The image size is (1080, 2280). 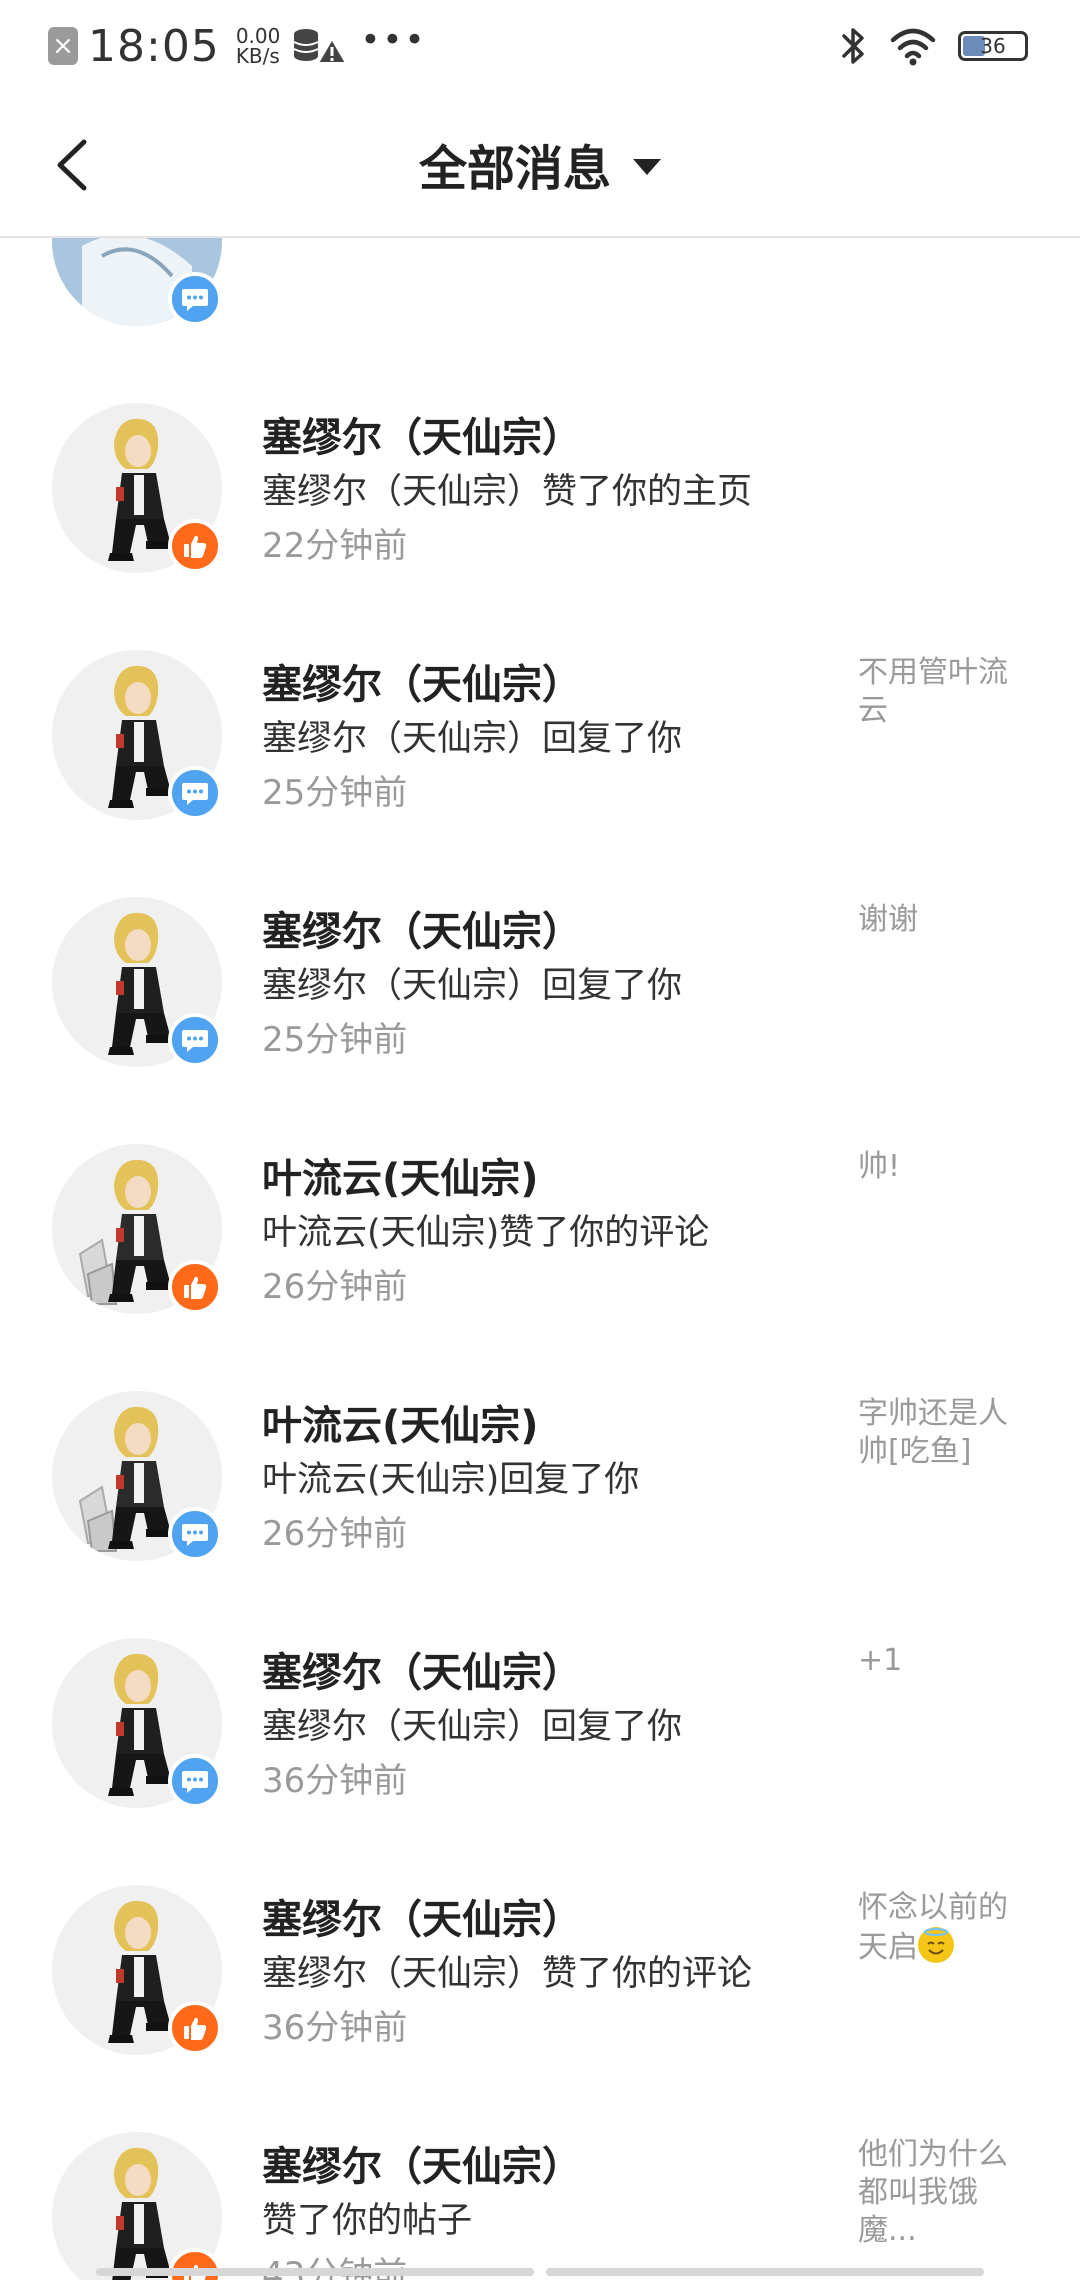 I want to click on message-preview: 帅!, so click(x=943, y=1167).